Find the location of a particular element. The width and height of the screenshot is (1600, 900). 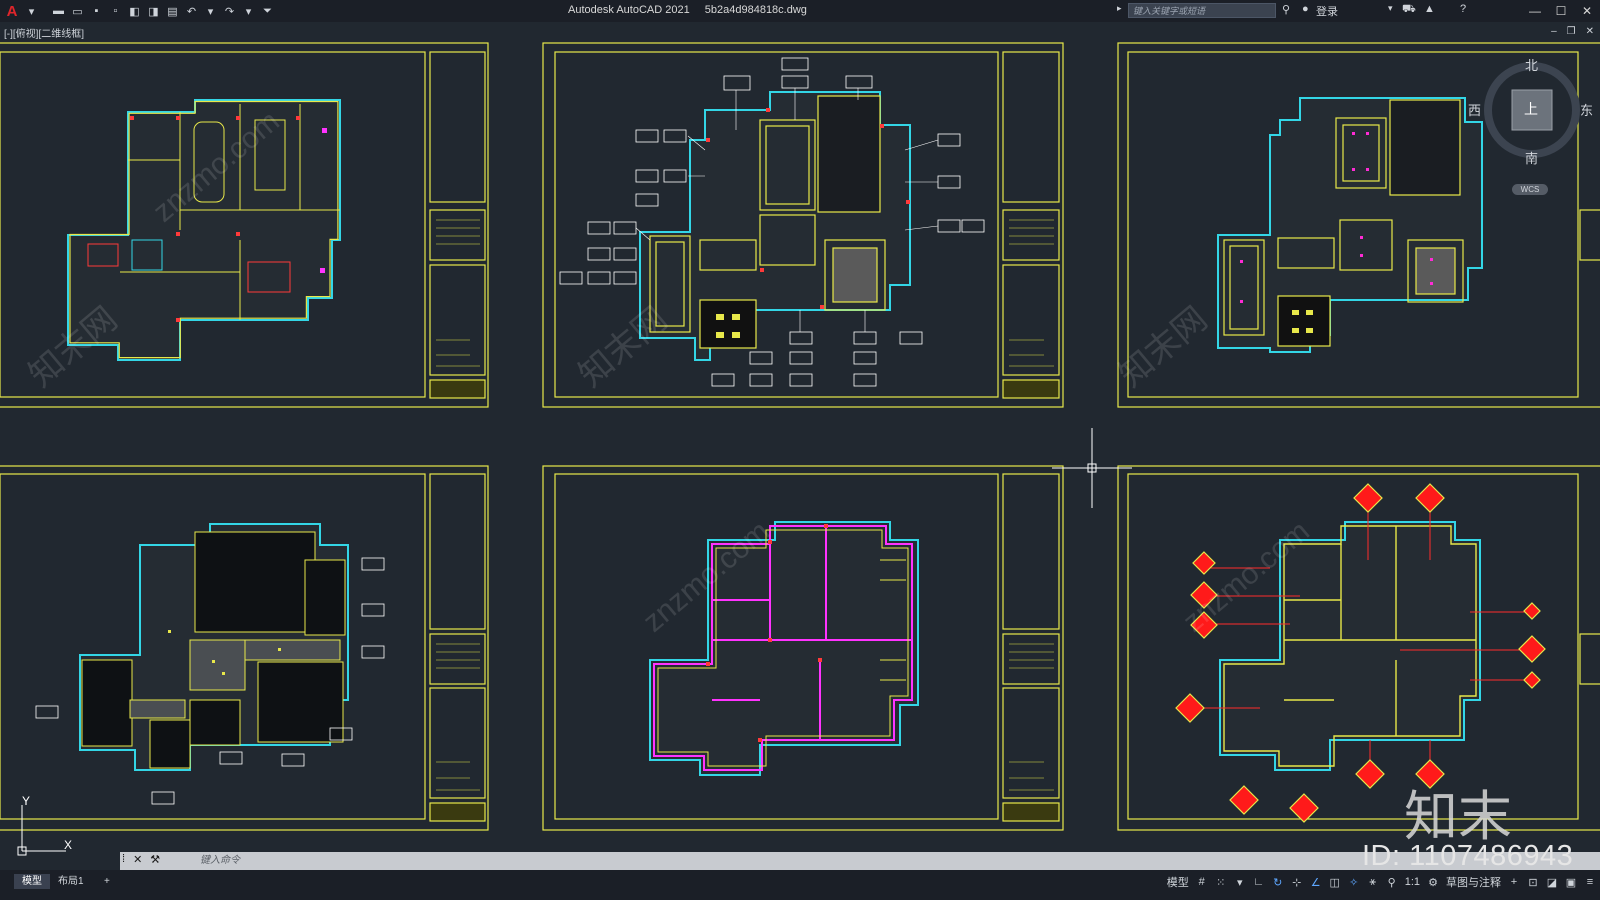

snap-icon: ⁙ is located at coordinates (1221, 882).